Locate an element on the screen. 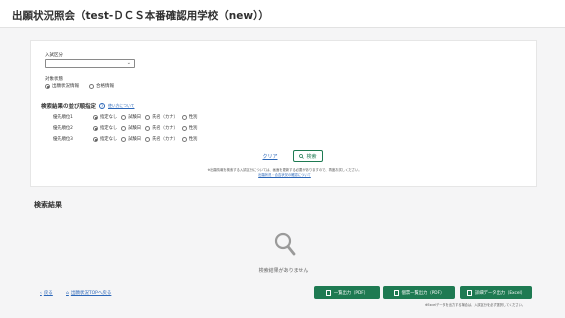 This screenshot has height=318, width=565. home-icon: ⌂ is located at coordinates (67, 293).